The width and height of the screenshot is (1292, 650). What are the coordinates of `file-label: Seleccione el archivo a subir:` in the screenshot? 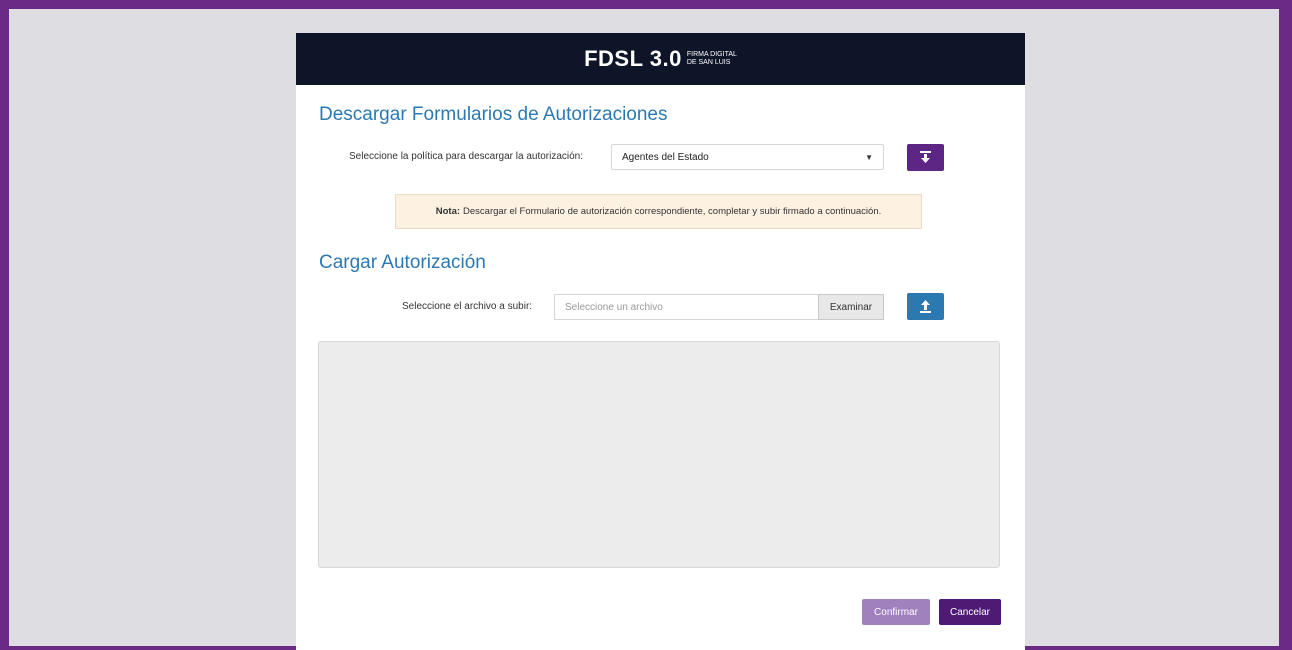 It's located at (467, 306).